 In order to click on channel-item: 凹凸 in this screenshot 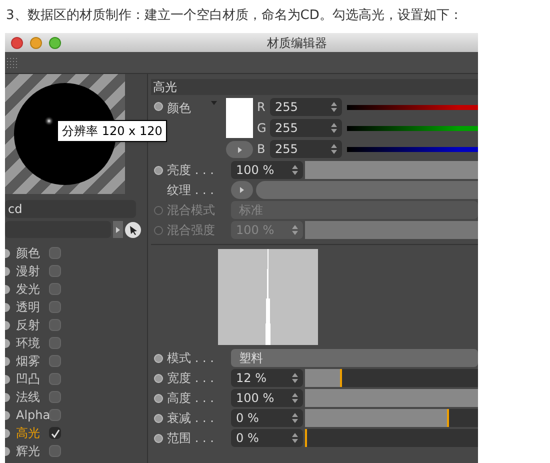, I will do `click(32, 379)`.